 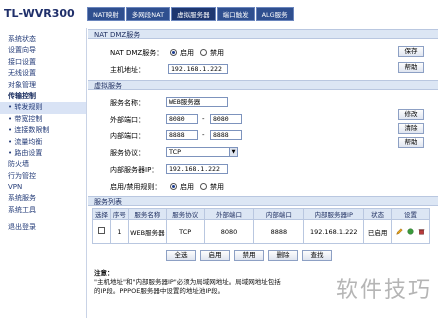 What do you see at coordinates (43, 39) in the screenshot?
I see `sidebar-item-status: 系统状态` at bounding box center [43, 39].